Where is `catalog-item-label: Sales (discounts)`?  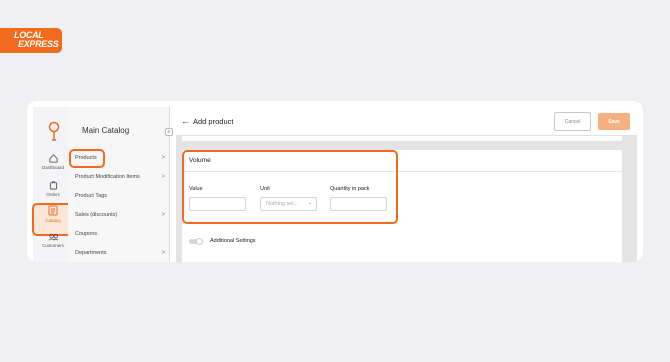
catalog-item-label: Sales (discounts) is located at coordinates (96, 215).